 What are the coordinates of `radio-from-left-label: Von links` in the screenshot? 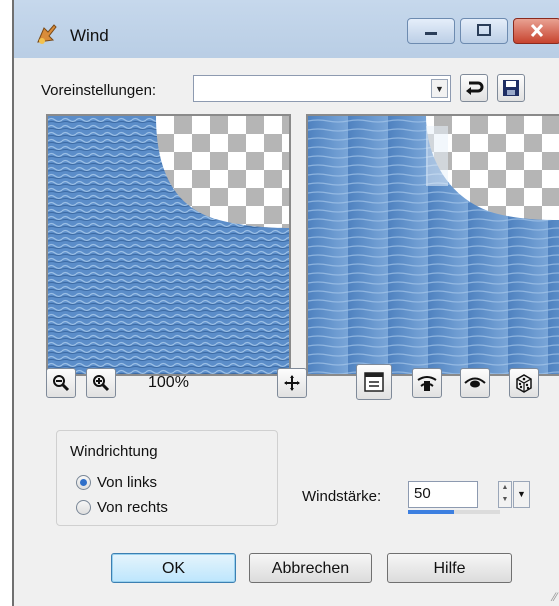 It's located at (127, 482).